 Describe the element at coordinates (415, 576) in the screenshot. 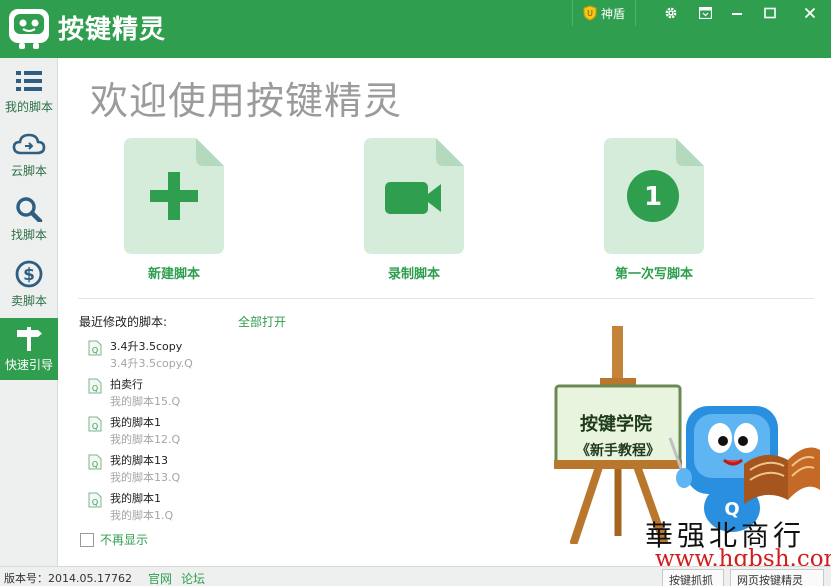

I see `status-bar: 版本号：2014.05.17762 官网 论坛 按键抓抓 网页按键精灵` at that location.